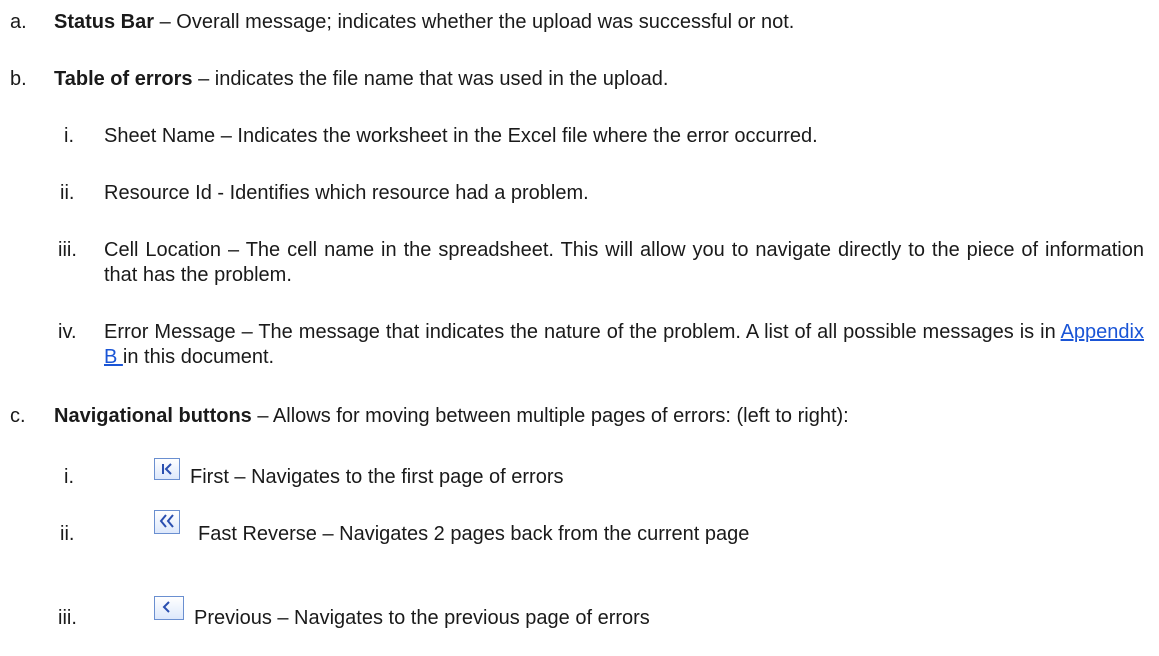 Image resolution: width=1159 pixels, height=656 pixels. Describe the element at coordinates (67, 534) in the screenshot. I see `item-c-ii-marker: ii.` at that location.